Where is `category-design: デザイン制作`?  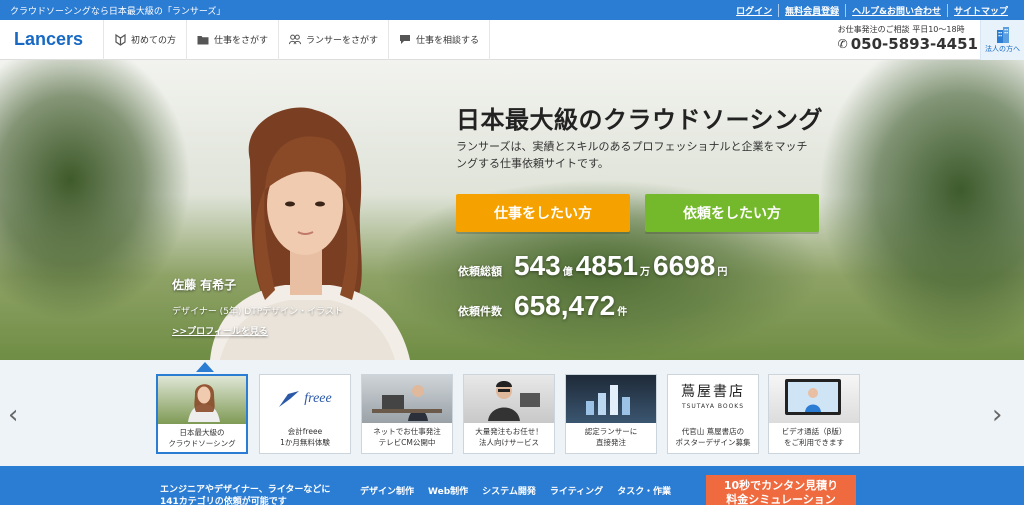 category-design: デザイン制作 is located at coordinates (387, 490).